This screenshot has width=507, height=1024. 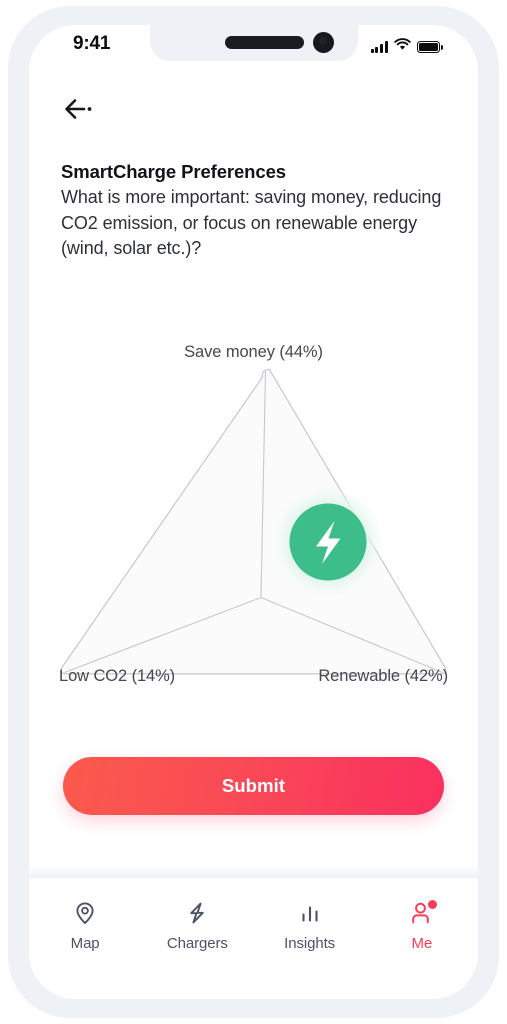 I want to click on axis-label-renewable: Renewable (42%), so click(x=383, y=676).